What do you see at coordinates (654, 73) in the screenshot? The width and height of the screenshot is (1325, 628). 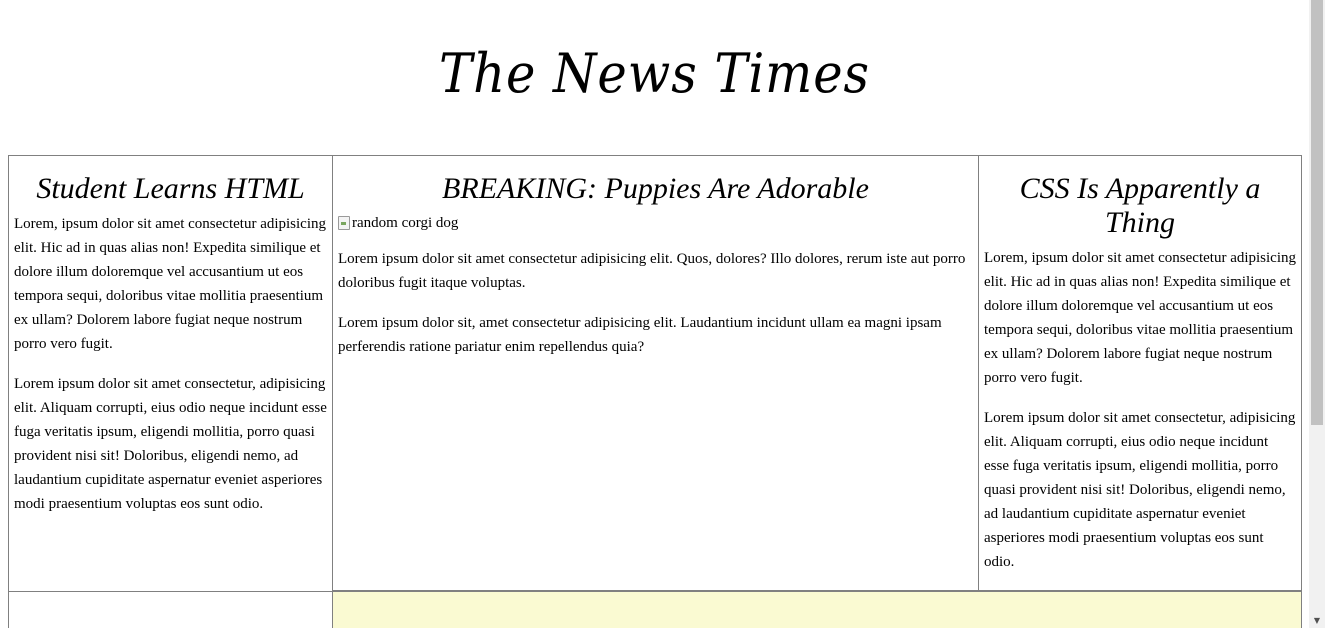 I see `site-title: The News Times` at bounding box center [654, 73].